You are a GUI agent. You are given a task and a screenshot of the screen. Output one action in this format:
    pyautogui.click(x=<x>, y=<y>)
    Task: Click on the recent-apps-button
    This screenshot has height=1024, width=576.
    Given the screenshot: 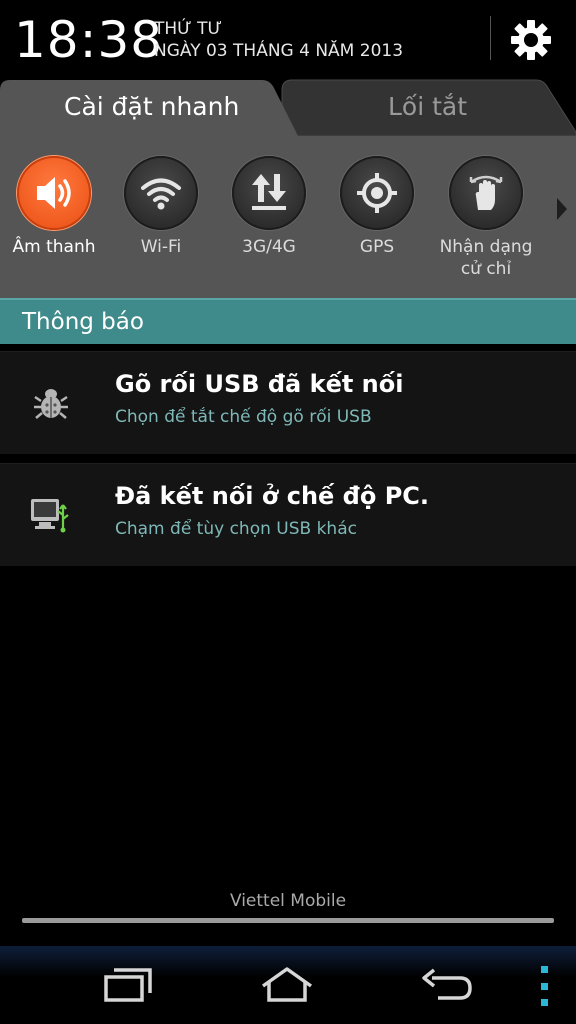 What is the action you would take?
    pyautogui.click(x=128, y=985)
    